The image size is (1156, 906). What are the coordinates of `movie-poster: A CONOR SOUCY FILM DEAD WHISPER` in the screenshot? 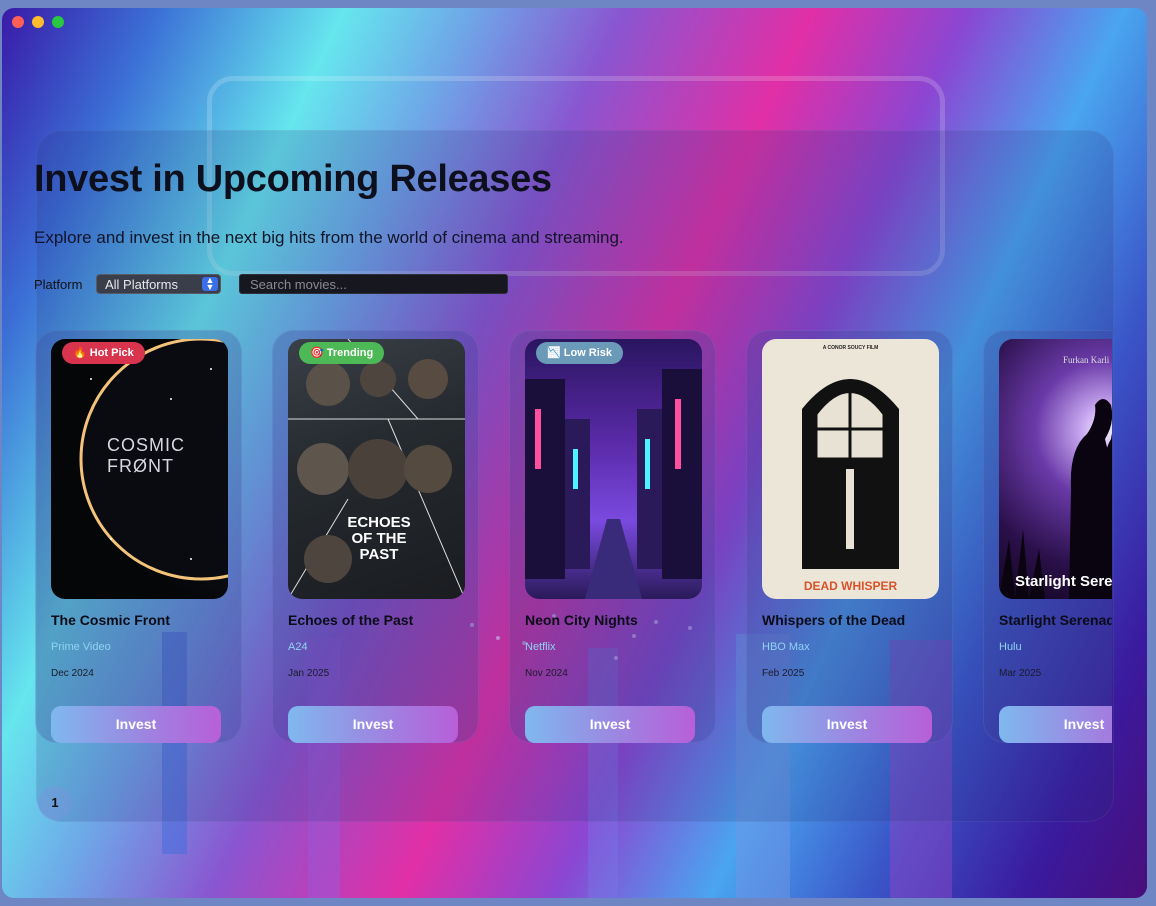 It's located at (850, 469).